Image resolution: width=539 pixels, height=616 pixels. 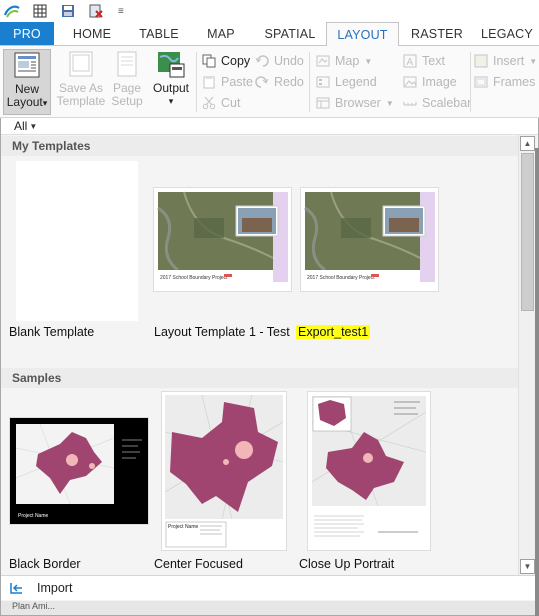 I want to click on tab-pro: PRO, so click(x=27, y=33).